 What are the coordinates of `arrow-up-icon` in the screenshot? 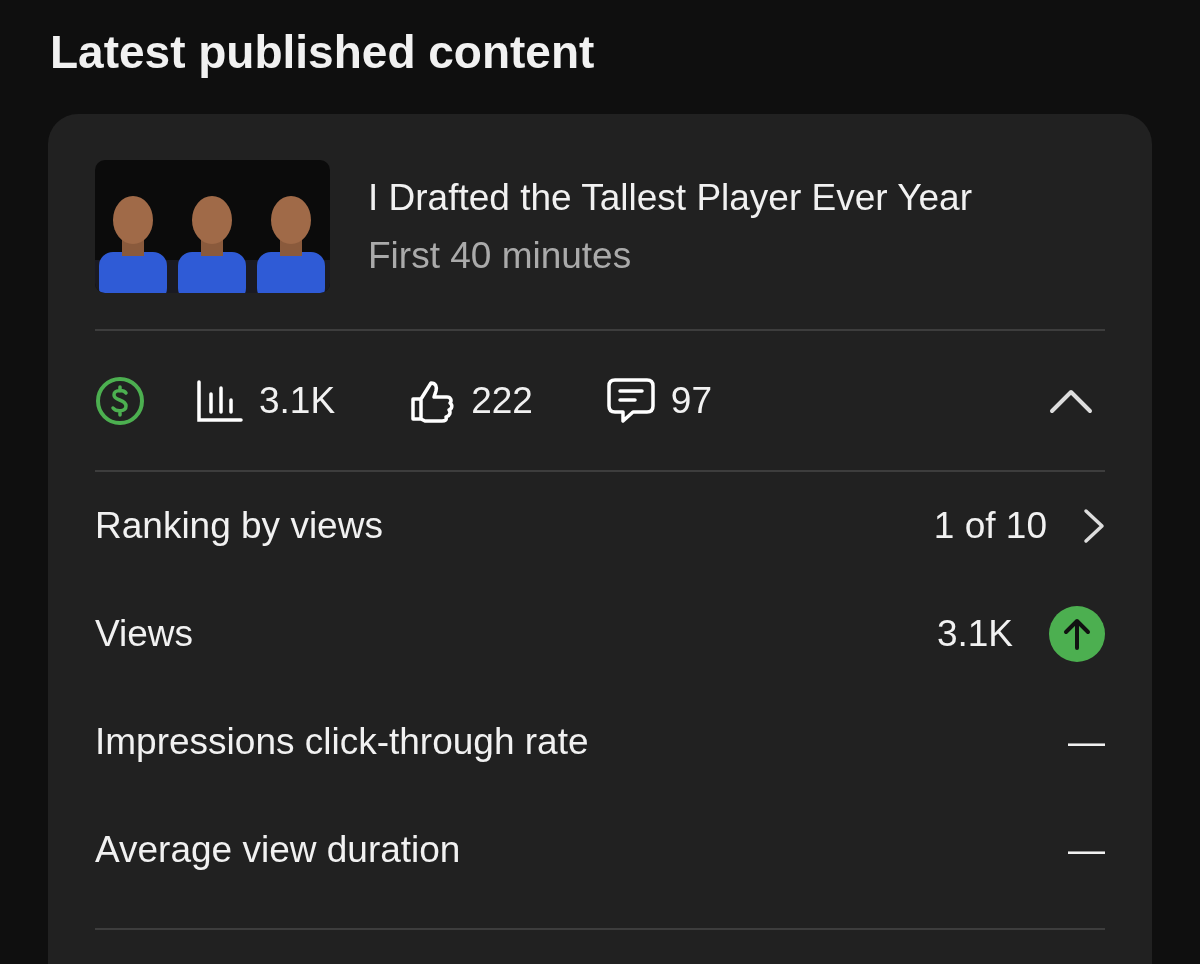 It's located at (1077, 634).